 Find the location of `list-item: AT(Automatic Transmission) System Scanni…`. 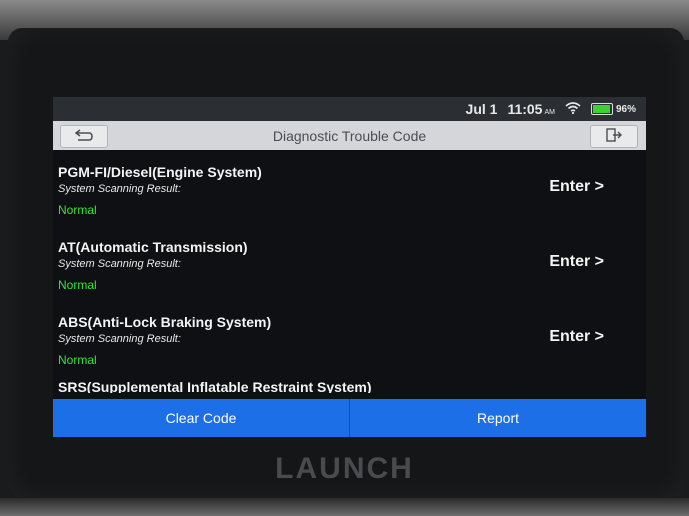

list-item: AT(Automatic Transmission) System Scanni… is located at coordinates (349, 262).